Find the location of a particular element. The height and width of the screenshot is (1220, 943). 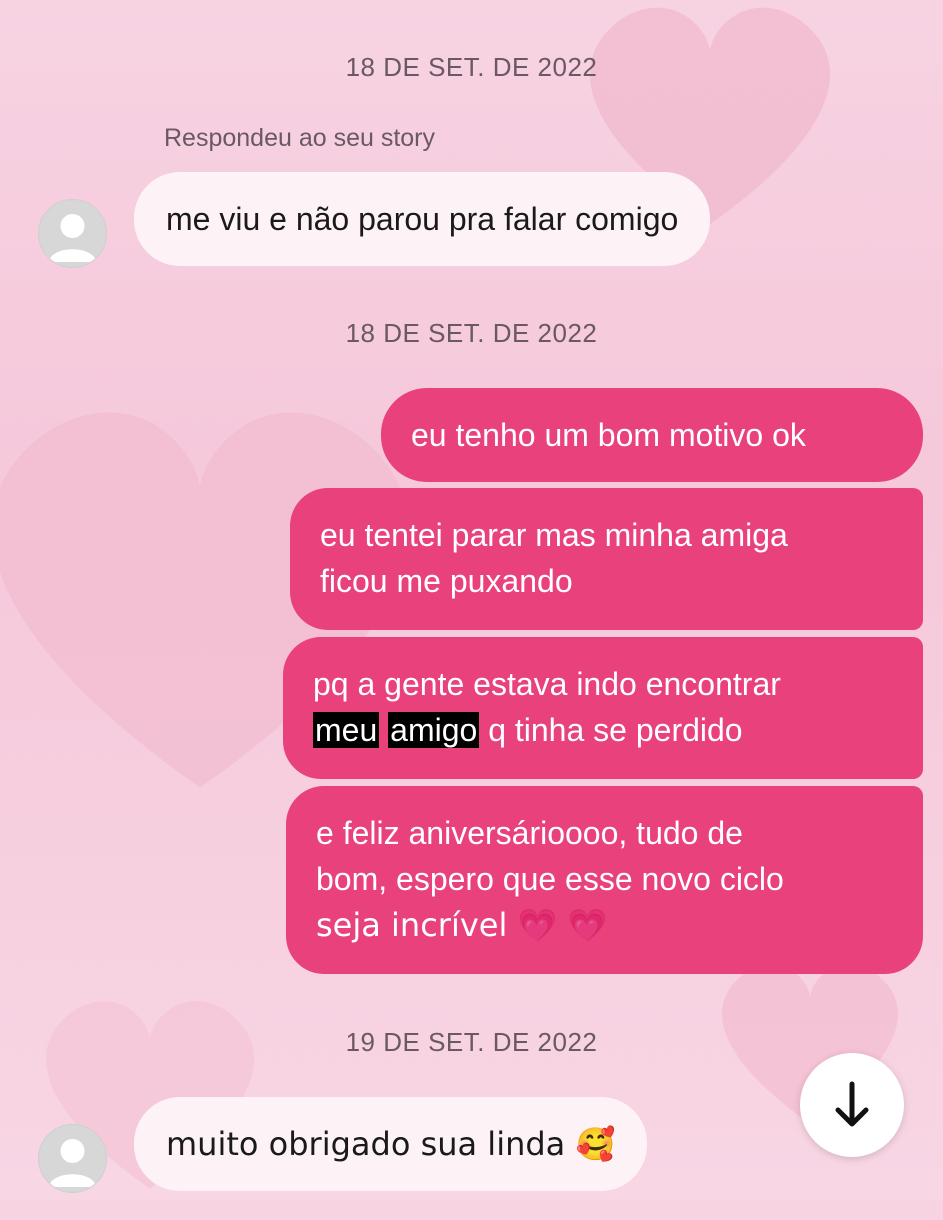

incoming-message: muito obrigado sua linda 🥰 is located at coordinates (391, 1144).